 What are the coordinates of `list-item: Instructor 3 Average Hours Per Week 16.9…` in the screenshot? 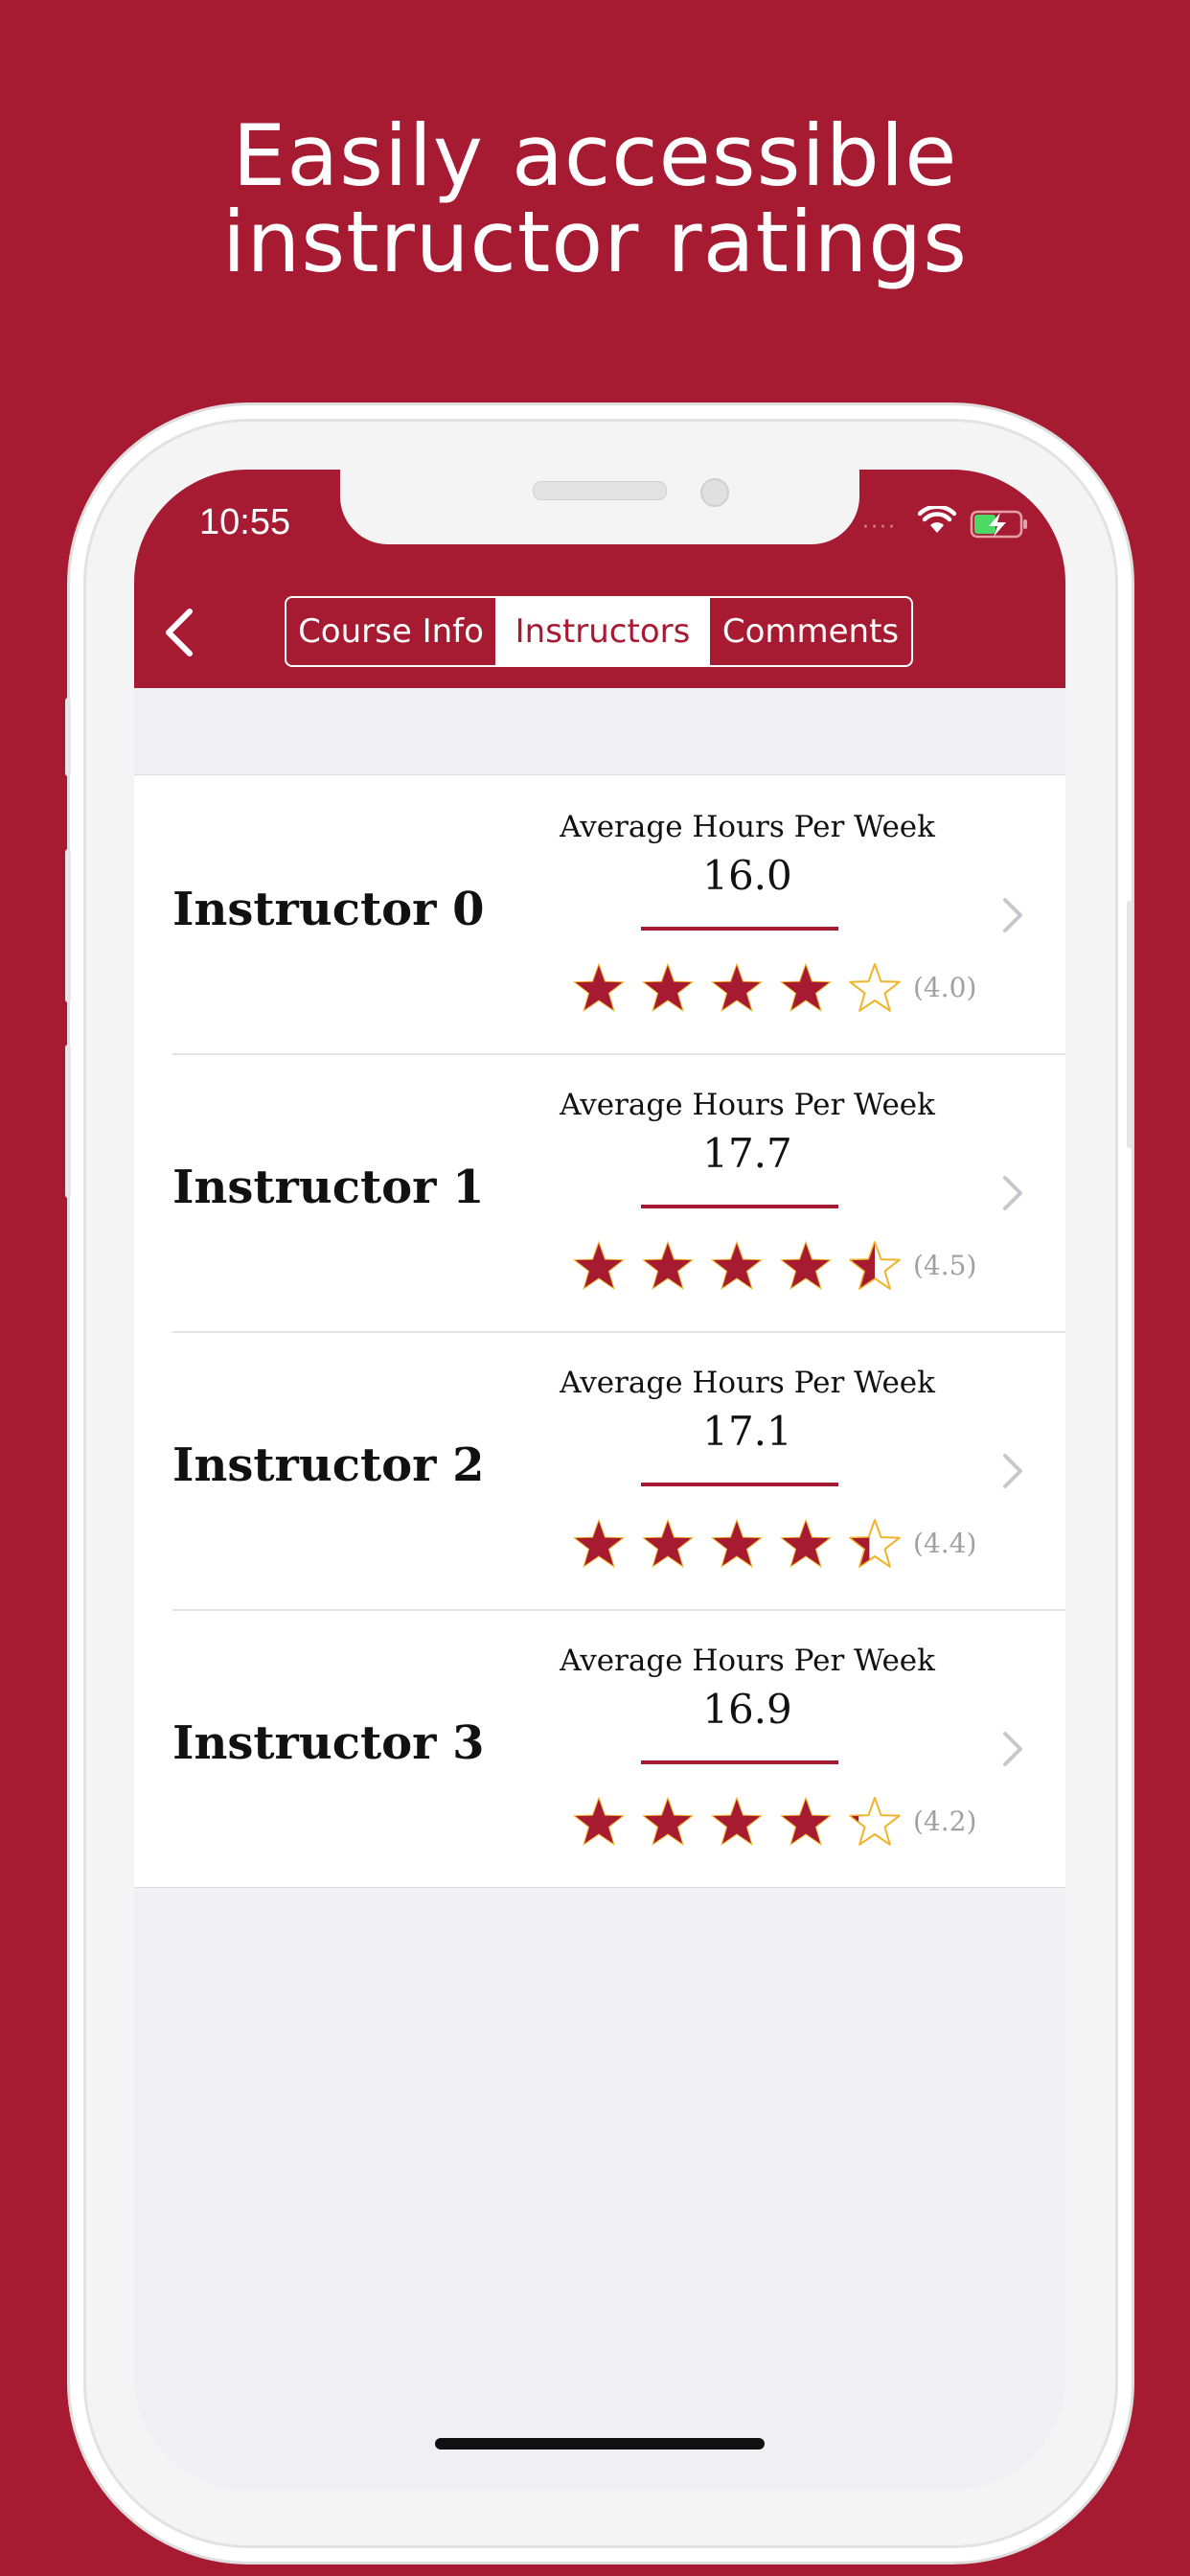 It's located at (600, 1748).